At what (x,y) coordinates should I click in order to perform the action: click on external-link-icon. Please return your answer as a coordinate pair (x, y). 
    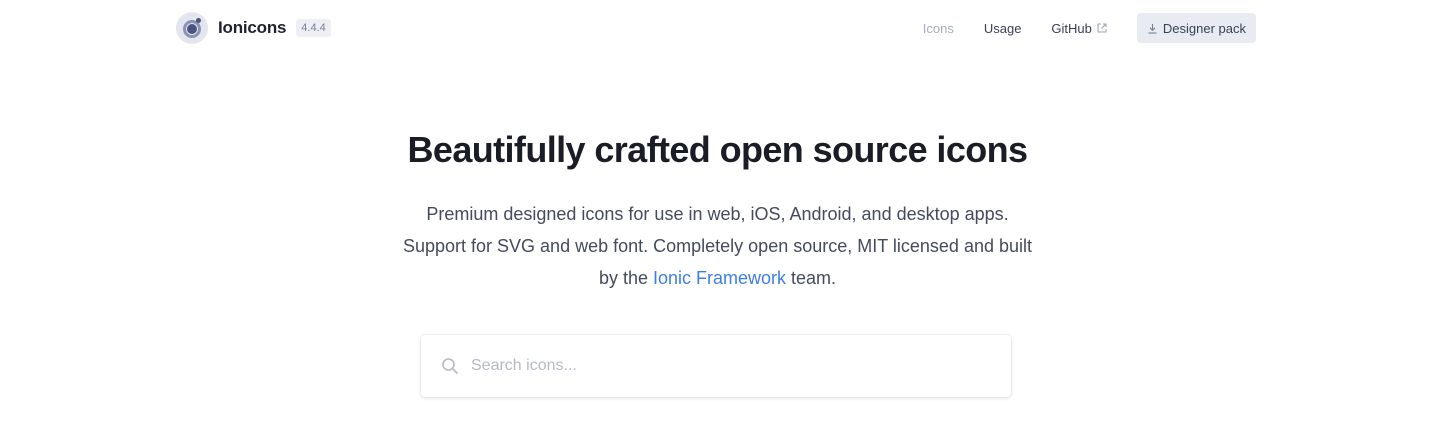
    Looking at the image, I should click on (1102, 28).